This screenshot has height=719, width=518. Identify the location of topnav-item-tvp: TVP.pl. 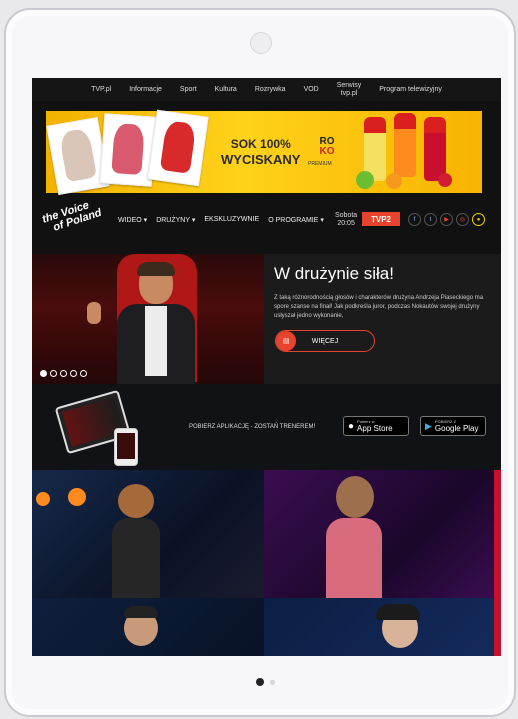
(101, 89).